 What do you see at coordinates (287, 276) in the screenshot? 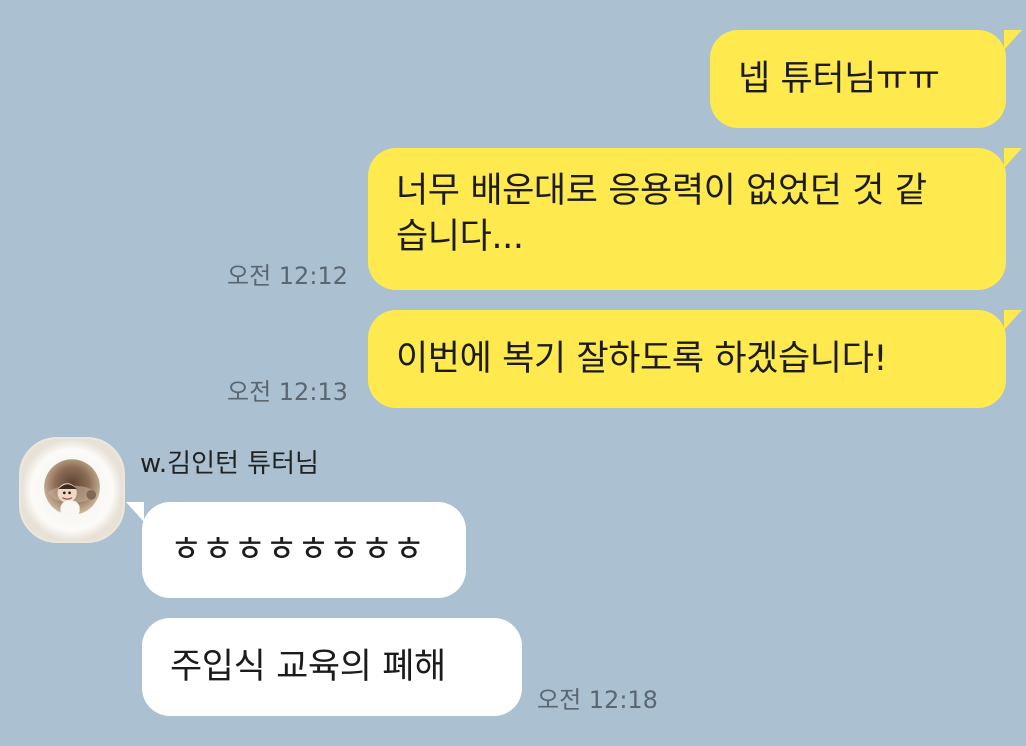
I see `message-timestamp: 오전 12:12` at bounding box center [287, 276].